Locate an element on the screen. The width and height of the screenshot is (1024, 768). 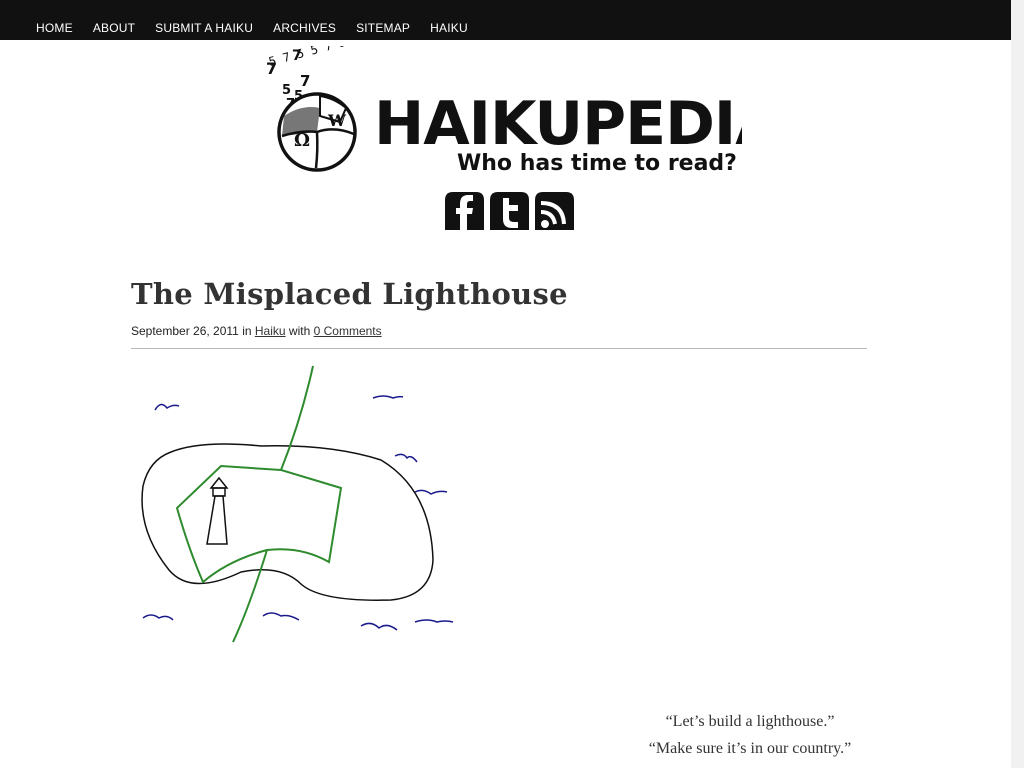
border-line-west is located at coordinates (228, 524).